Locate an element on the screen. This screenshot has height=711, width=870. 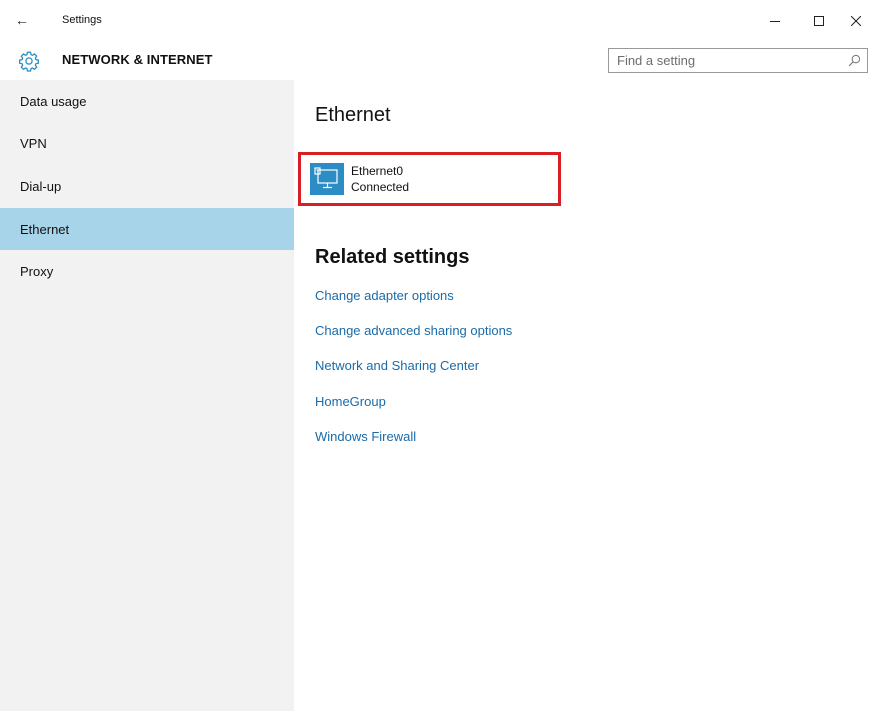
search-box is located at coordinates (738, 60).